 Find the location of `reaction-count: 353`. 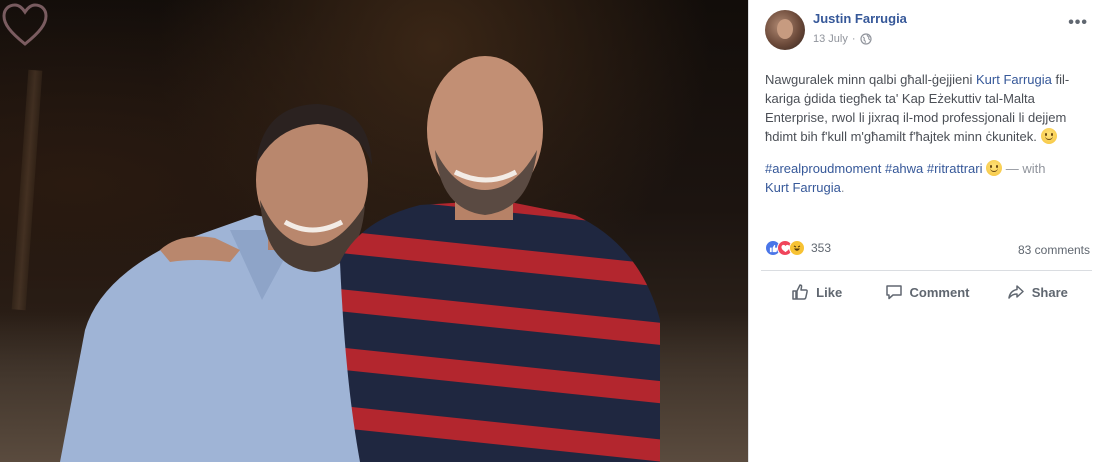

reaction-count: 353 is located at coordinates (821, 248).